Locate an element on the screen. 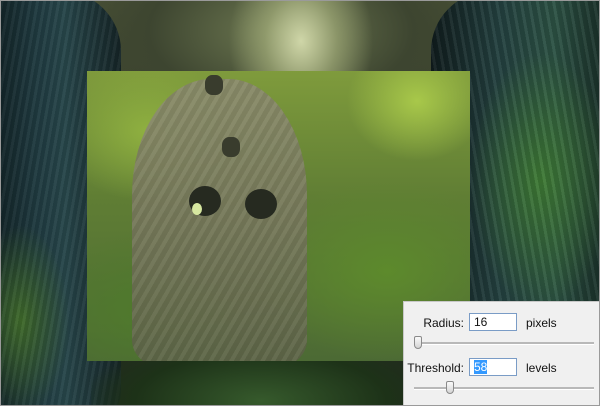 The width and height of the screenshot is (600, 406). radius-slider-track is located at coordinates (504, 343).